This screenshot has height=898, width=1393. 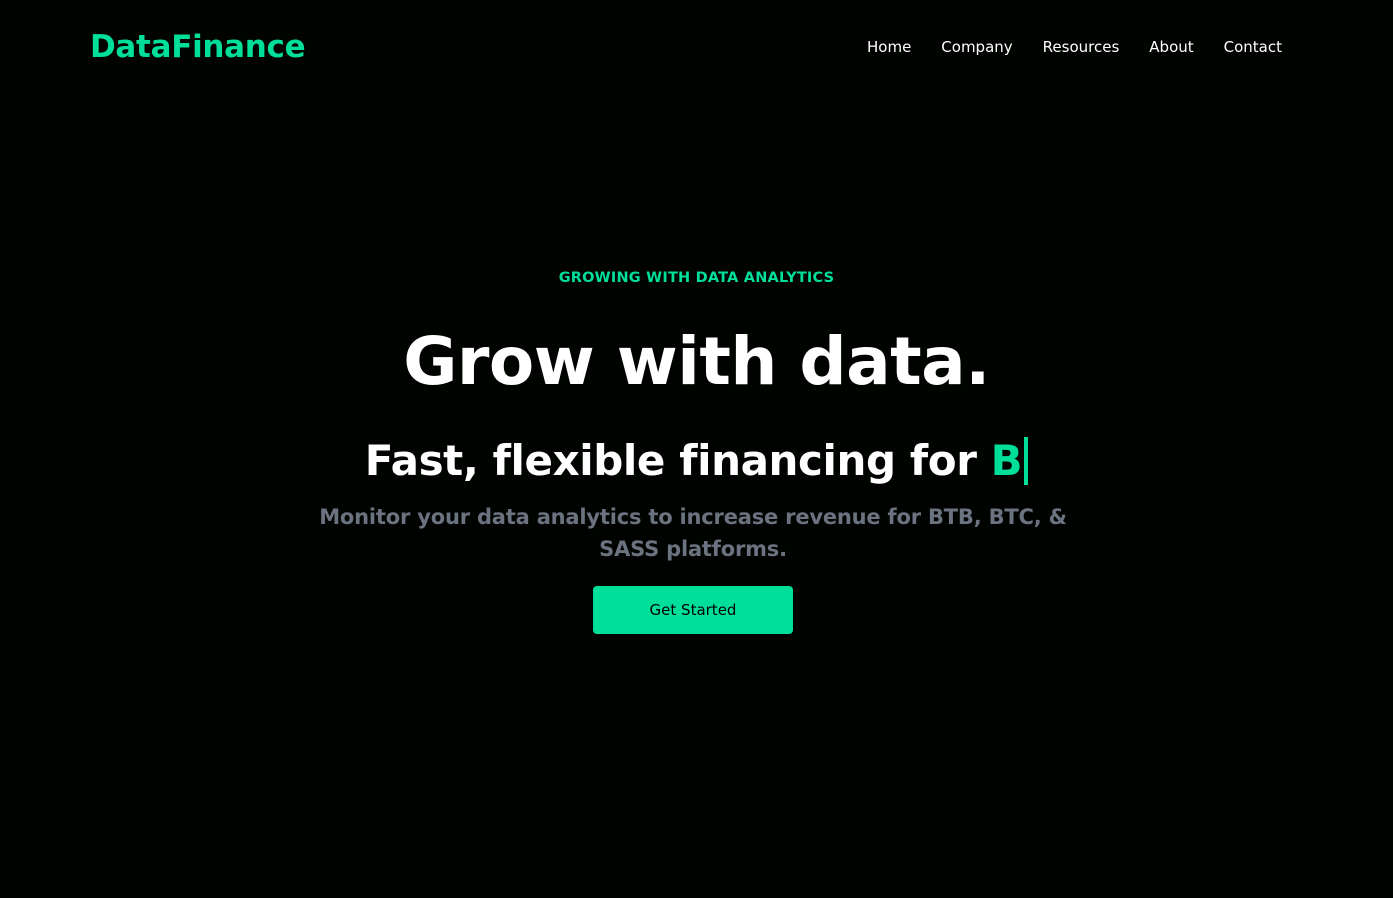 What do you see at coordinates (696, 361) in the screenshot?
I see `hero-headline: Grow with data.` at bounding box center [696, 361].